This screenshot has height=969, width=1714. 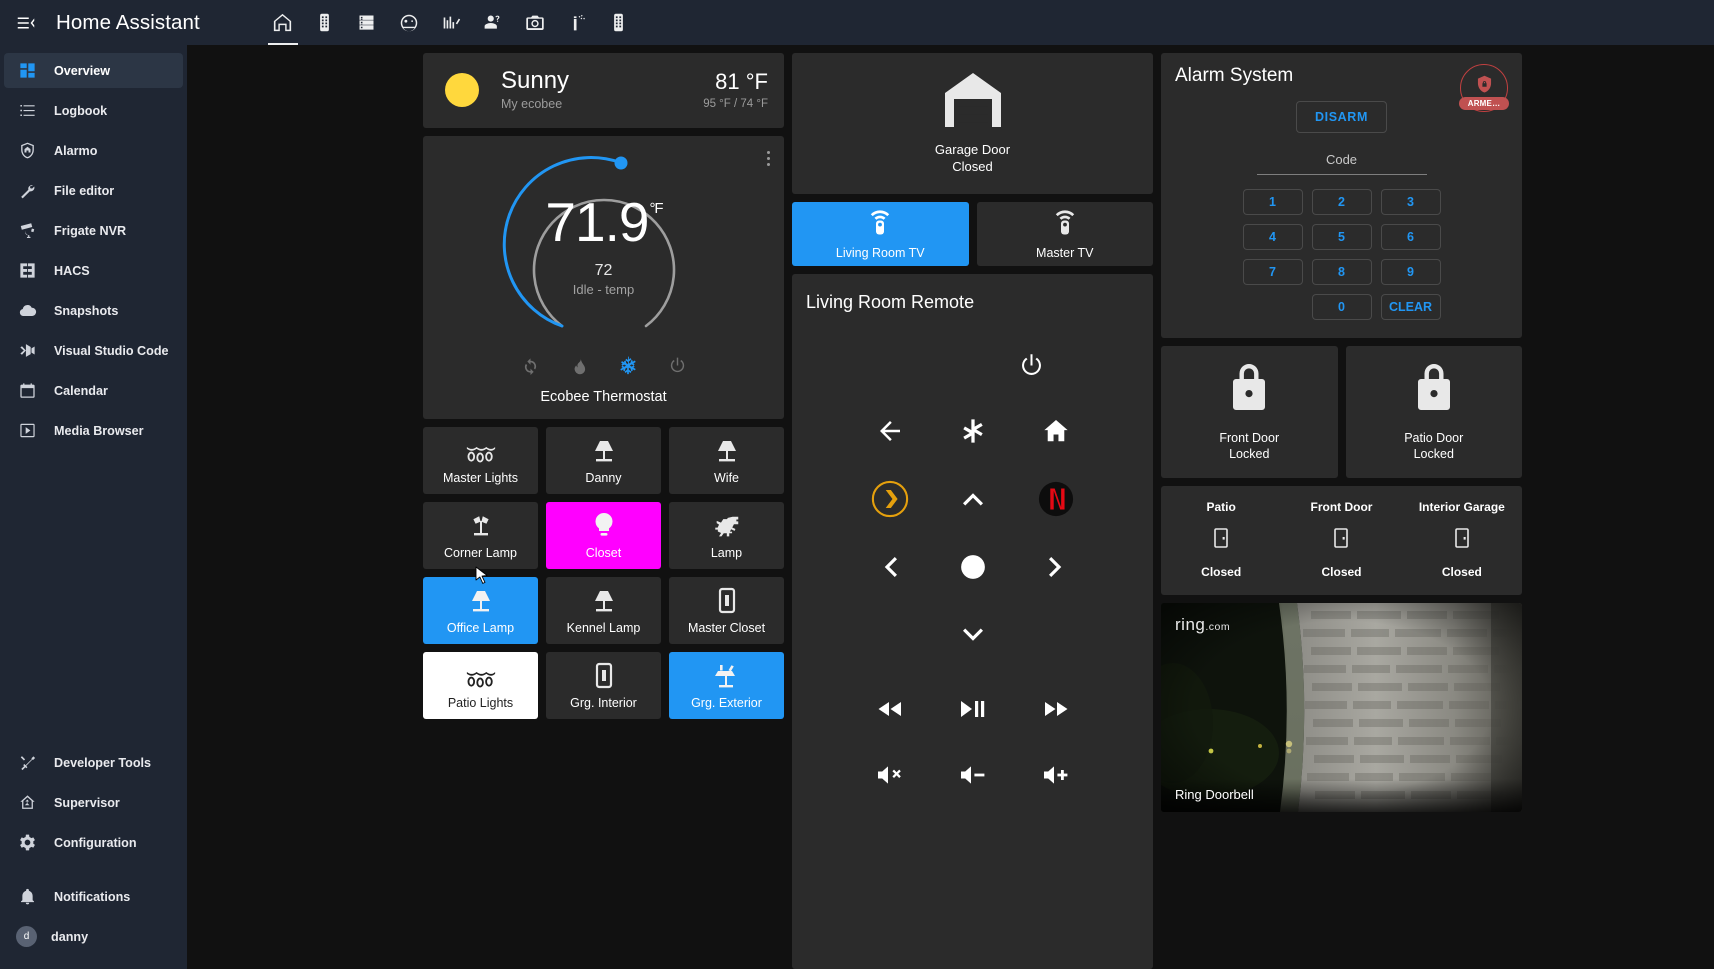 What do you see at coordinates (93, 310) in the screenshot?
I see `sidebar-item-snapshots: Snapshots` at bounding box center [93, 310].